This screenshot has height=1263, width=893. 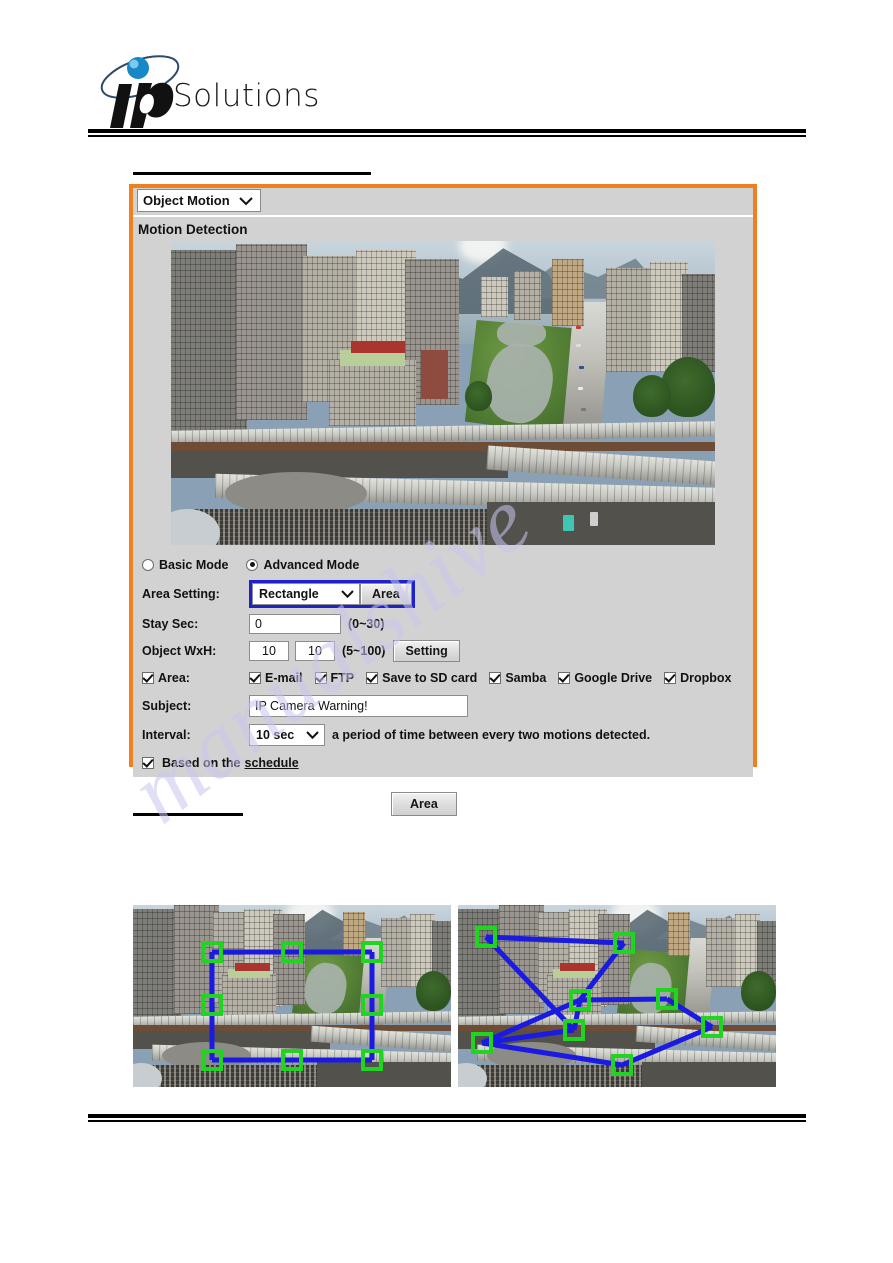 I want to click on checkbox-dropbox: Dropbox, so click(x=698, y=677).